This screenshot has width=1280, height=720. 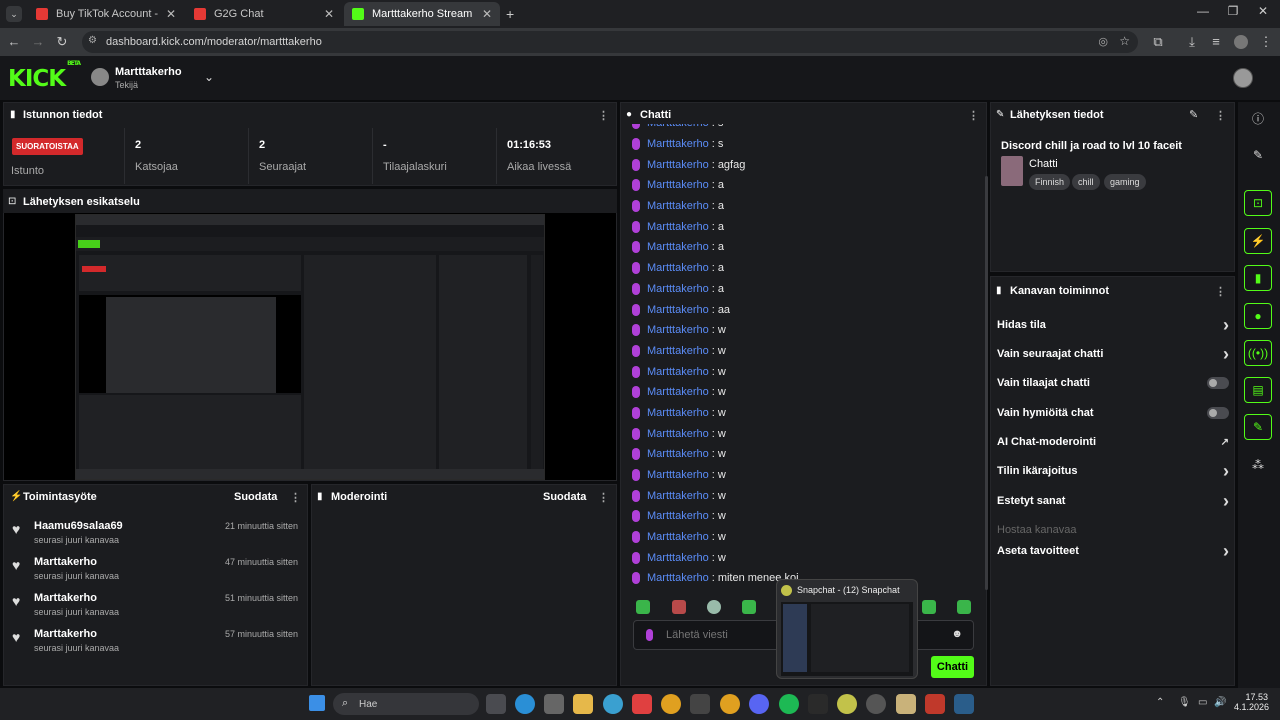 I want to click on channel-action-row: Vain tilaajat chatti, so click(x=1113, y=383).